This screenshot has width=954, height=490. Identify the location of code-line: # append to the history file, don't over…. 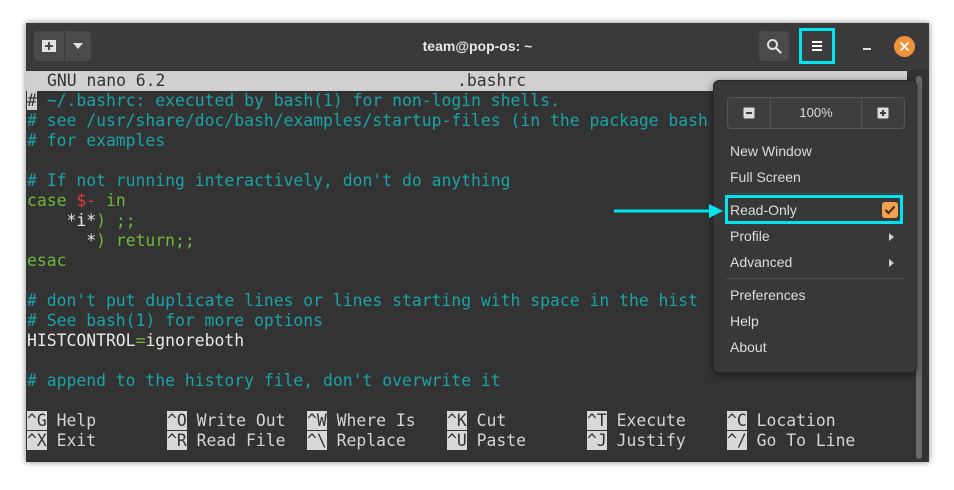
(264, 380).